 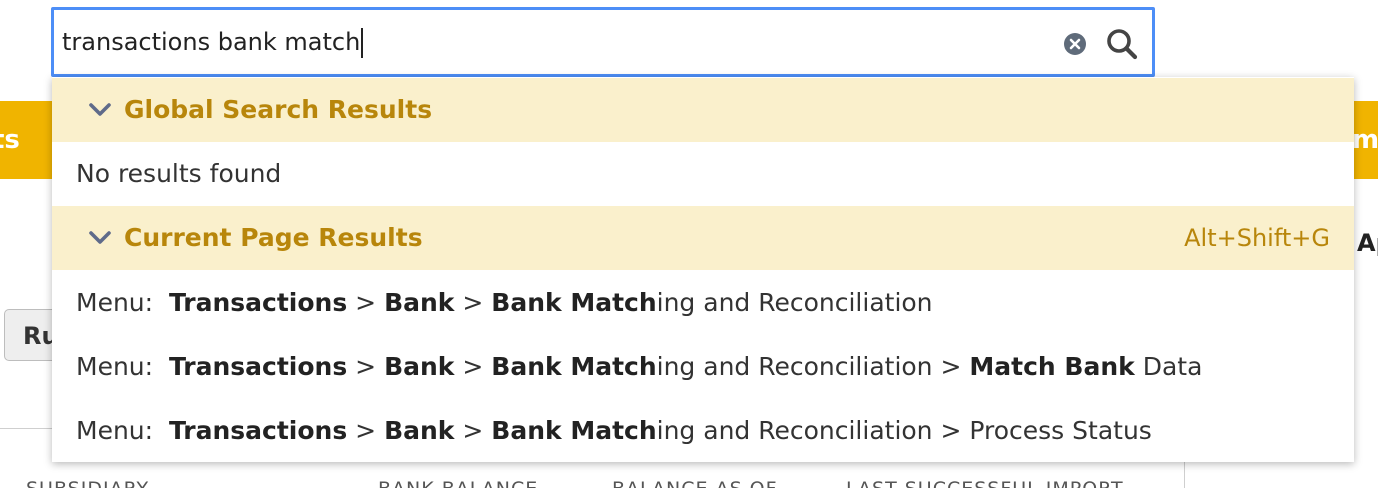 What do you see at coordinates (273, 237) in the screenshot?
I see `current-page-results-title: Current Page Results` at bounding box center [273, 237].